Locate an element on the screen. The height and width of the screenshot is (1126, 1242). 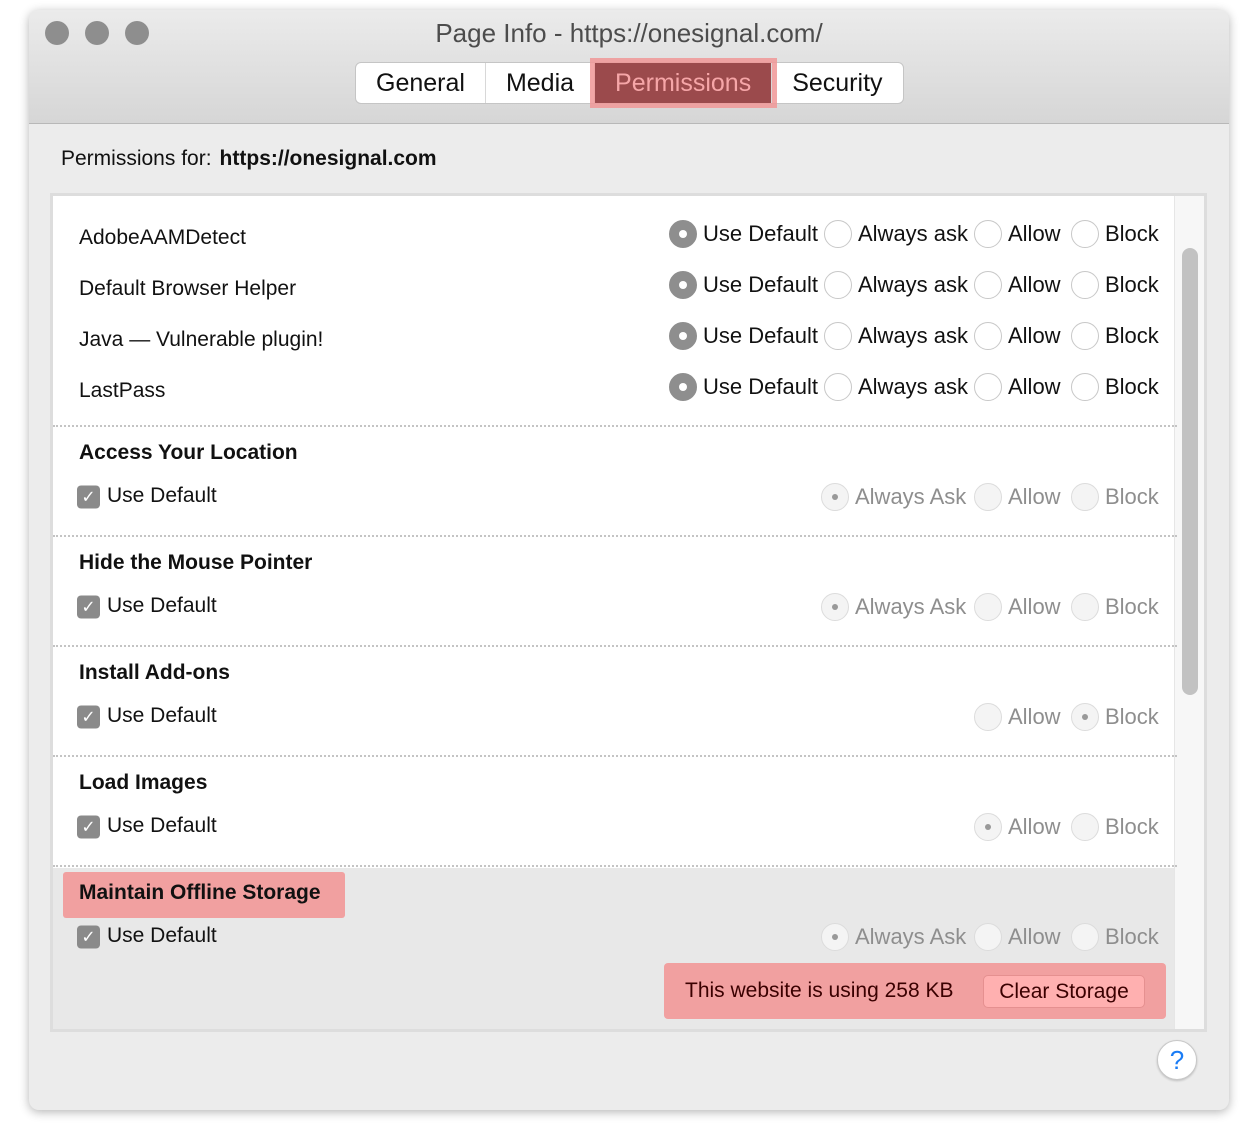
help-button: ? is located at coordinates (1177, 1060).